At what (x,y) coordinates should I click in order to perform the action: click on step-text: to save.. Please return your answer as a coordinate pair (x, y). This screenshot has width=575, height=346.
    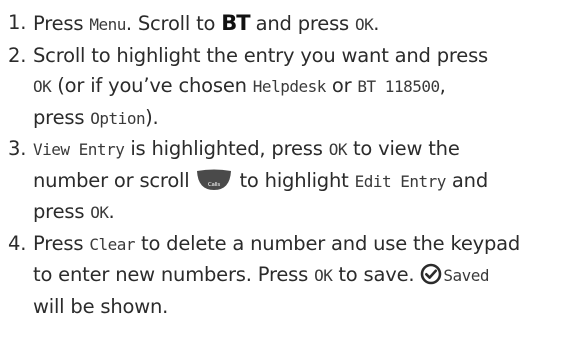
    Looking at the image, I should click on (376, 274).